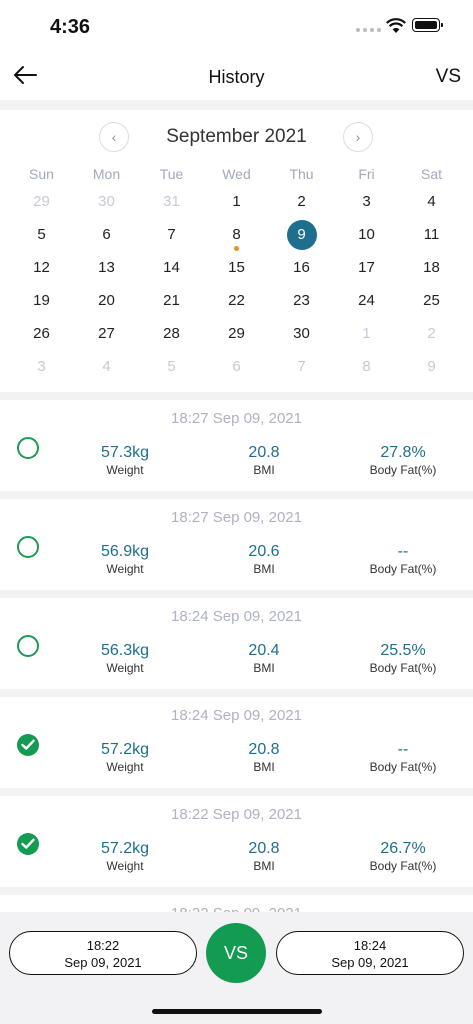  I want to click on day-cell: 31, so click(171, 206).